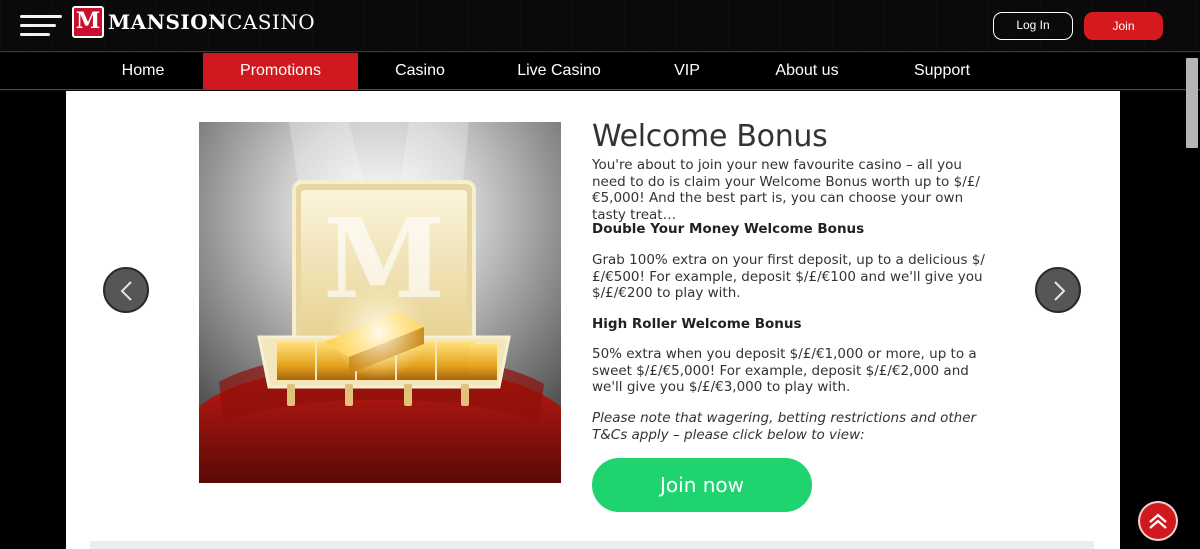 This screenshot has height=549, width=1200. I want to click on logo-mark: M, so click(88, 22).